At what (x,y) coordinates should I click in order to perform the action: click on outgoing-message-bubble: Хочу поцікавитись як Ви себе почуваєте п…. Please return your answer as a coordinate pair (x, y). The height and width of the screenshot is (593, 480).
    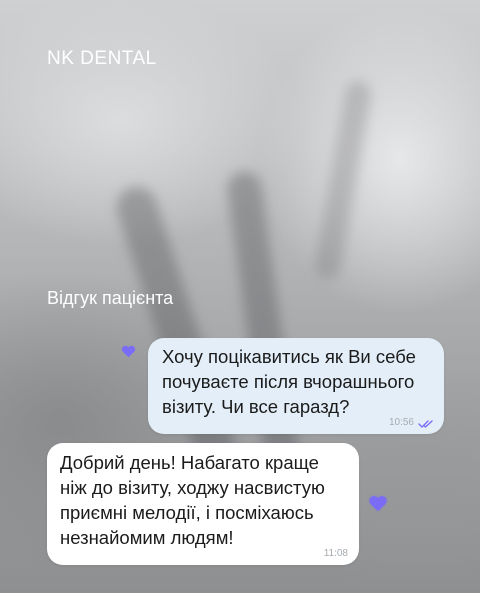
    Looking at the image, I should click on (296, 386).